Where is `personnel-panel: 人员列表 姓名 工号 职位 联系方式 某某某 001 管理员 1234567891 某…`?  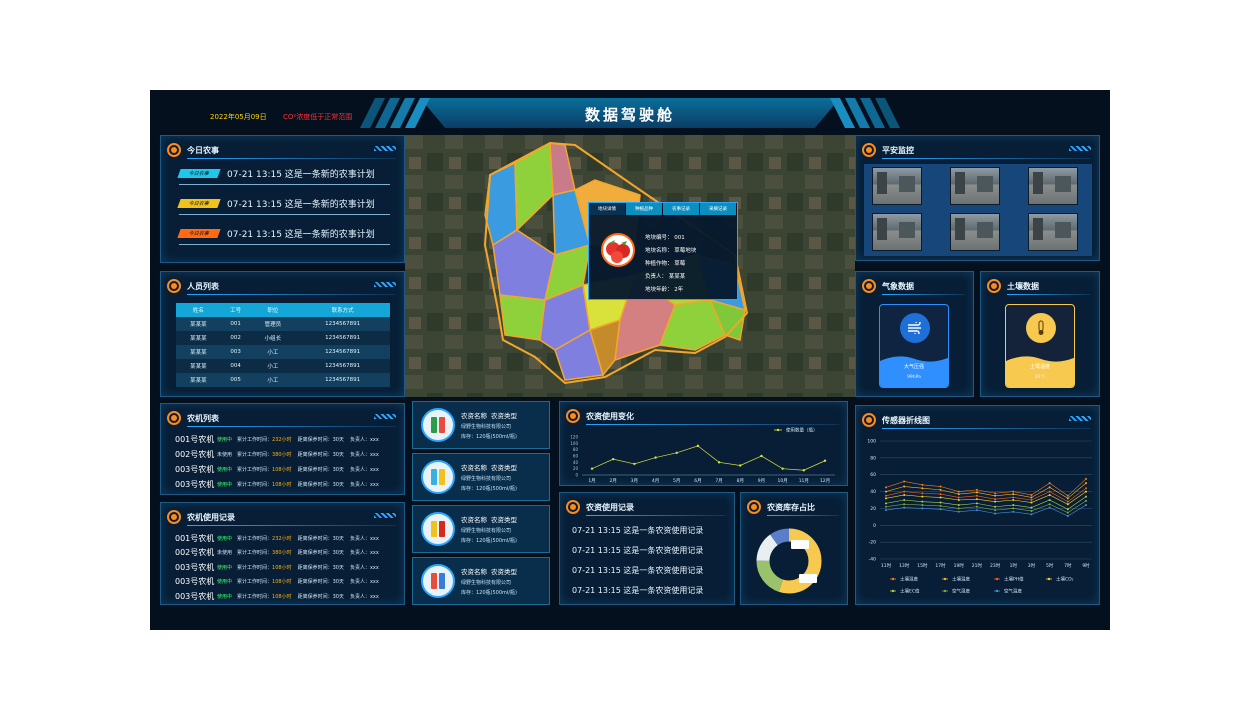
personnel-panel: 人员列表 姓名 工号 职位 联系方式 某某某 001 管理员 1234567891 某… is located at coordinates (282, 334).